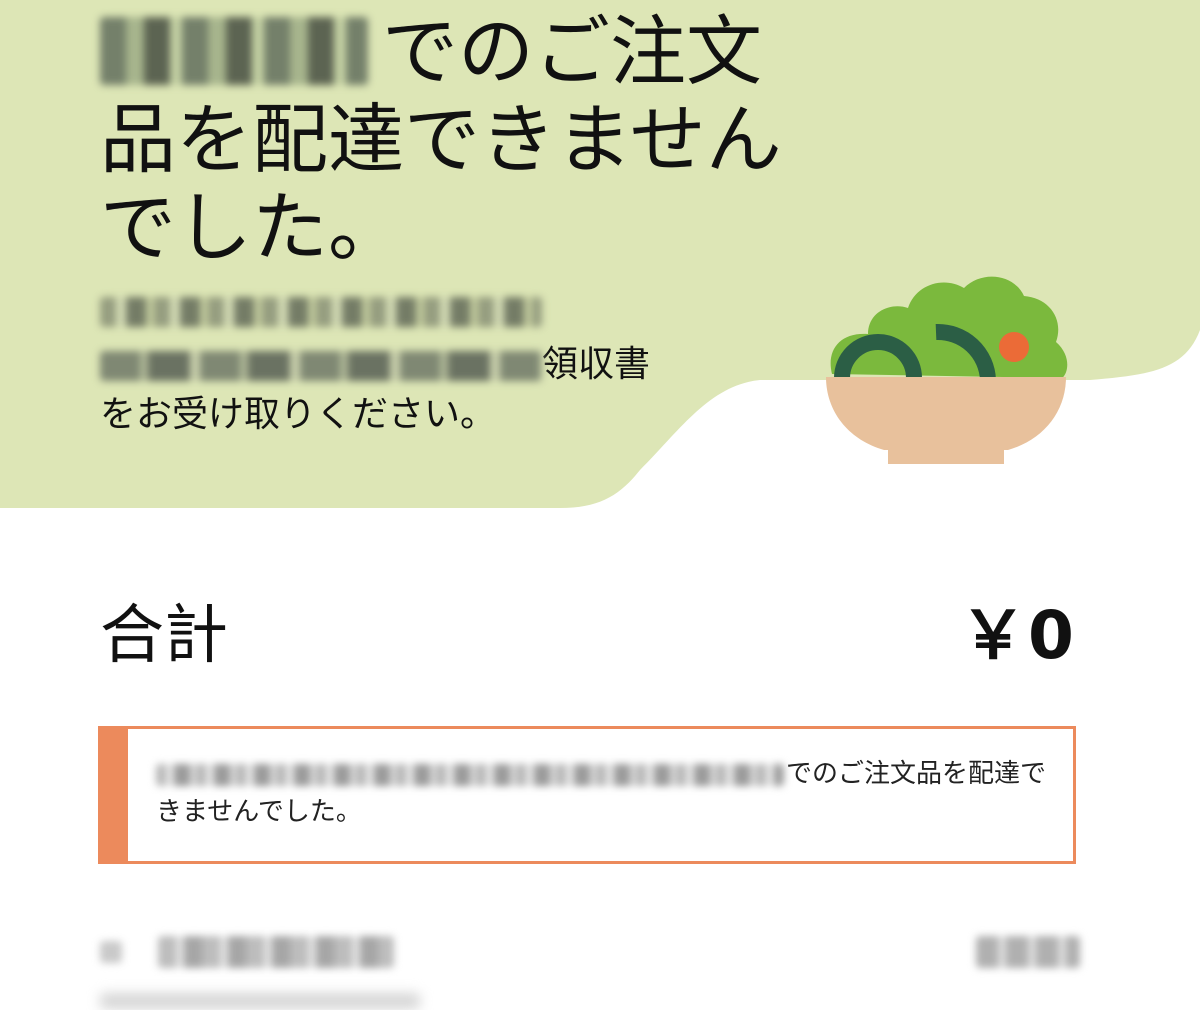  Describe the element at coordinates (587, 795) in the screenshot. I see `delivery-failed-notice: でのご注文品を配達できませんでした。` at that location.